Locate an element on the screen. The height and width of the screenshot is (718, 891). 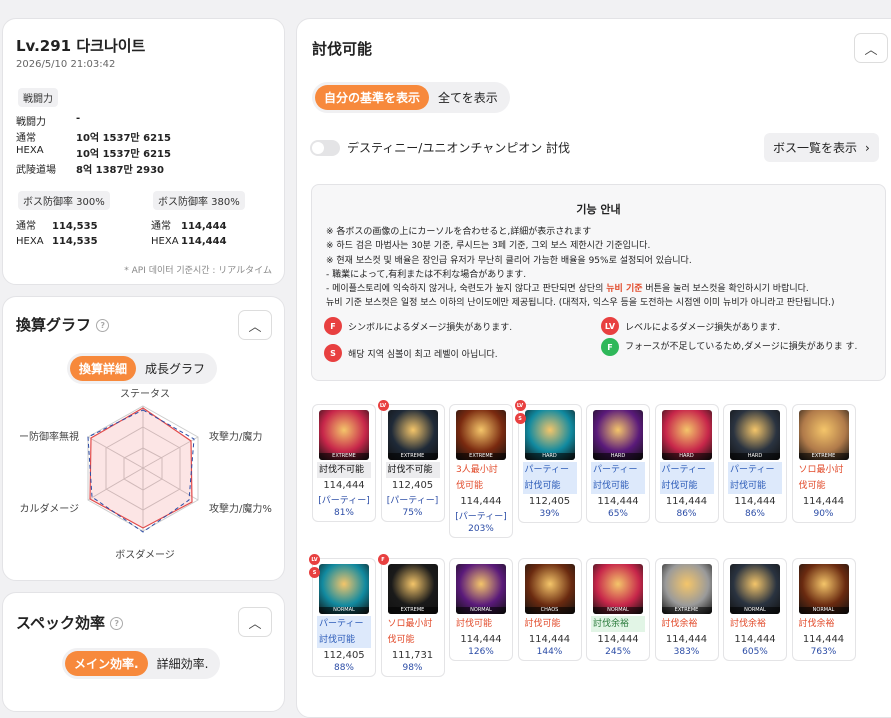
destiny-toggle is located at coordinates (325, 148).